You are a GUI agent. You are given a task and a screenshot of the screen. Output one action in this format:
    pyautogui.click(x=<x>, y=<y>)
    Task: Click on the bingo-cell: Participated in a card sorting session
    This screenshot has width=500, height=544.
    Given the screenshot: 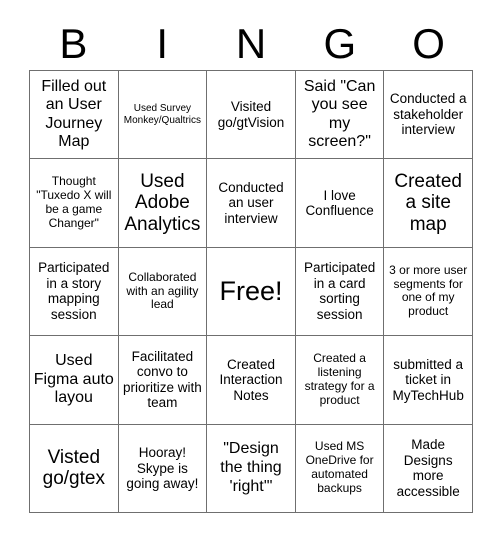 What is the action you would take?
    pyautogui.click(x=340, y=292)
    